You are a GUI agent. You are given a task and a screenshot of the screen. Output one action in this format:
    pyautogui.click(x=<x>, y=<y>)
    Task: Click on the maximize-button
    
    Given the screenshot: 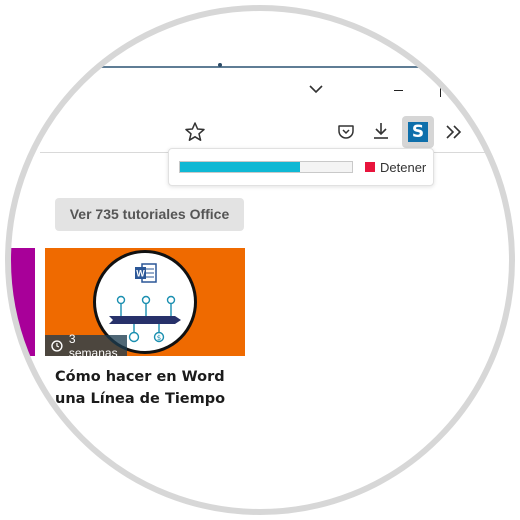 What is the action you would take?
    pyautogui.click(x=444, y=89)
    